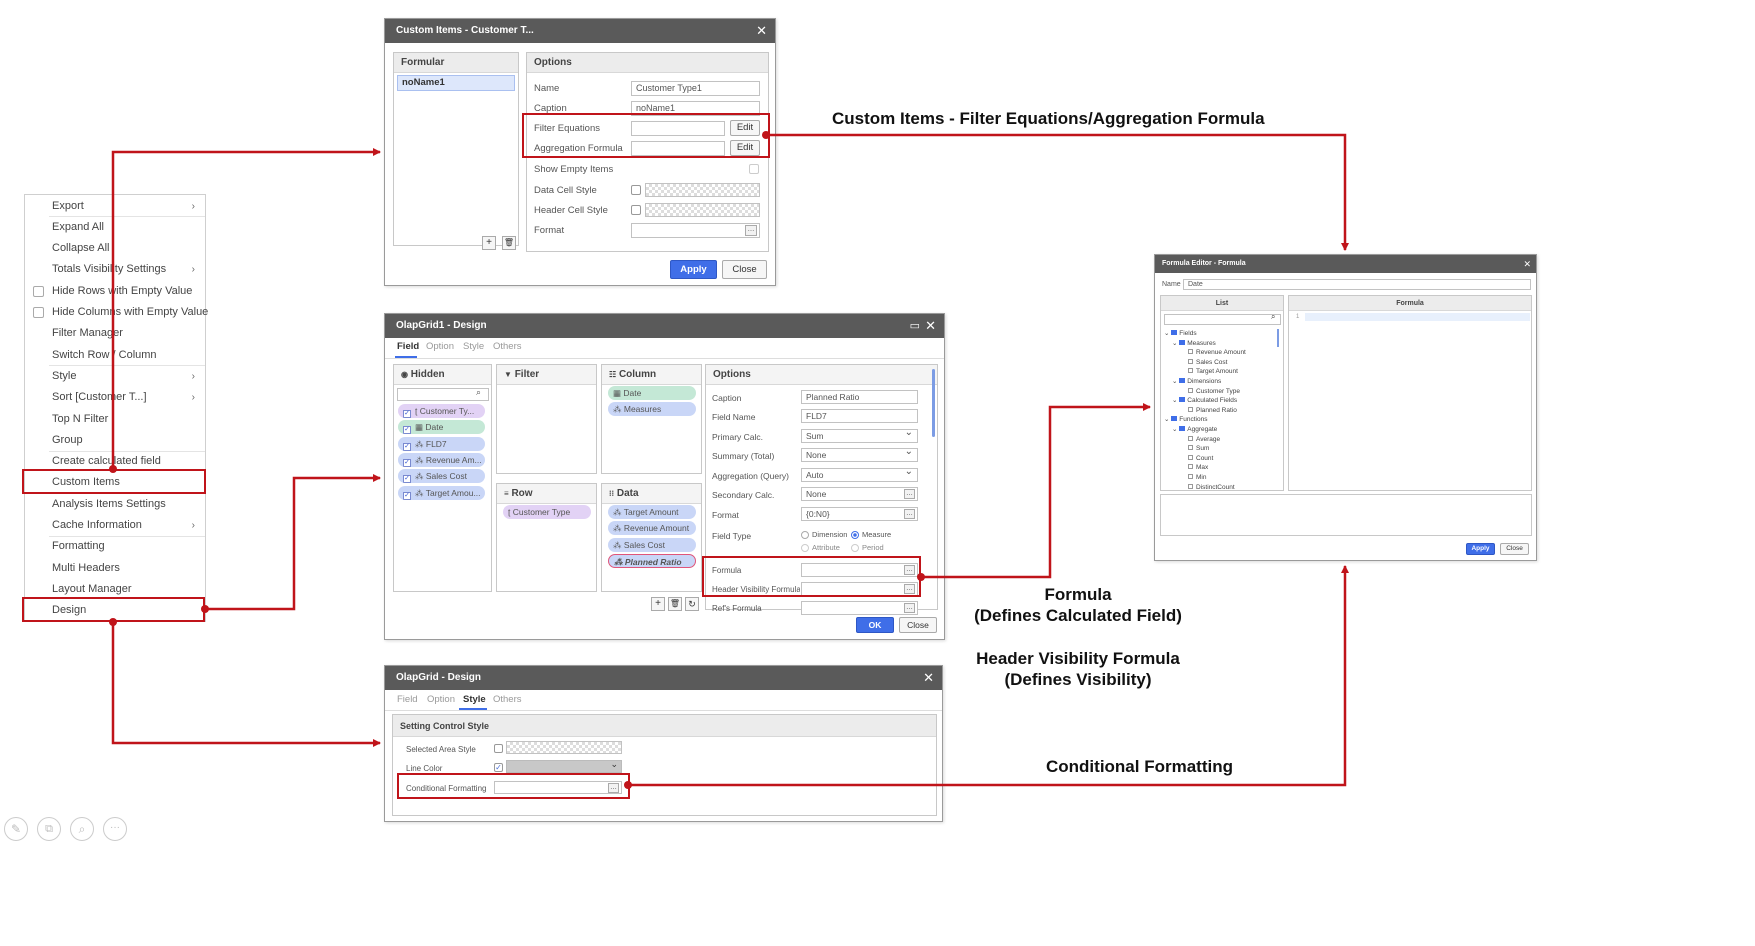 This screenshot has height=946, width=1755. I want to click on connector-design-style, so click(246, 684).